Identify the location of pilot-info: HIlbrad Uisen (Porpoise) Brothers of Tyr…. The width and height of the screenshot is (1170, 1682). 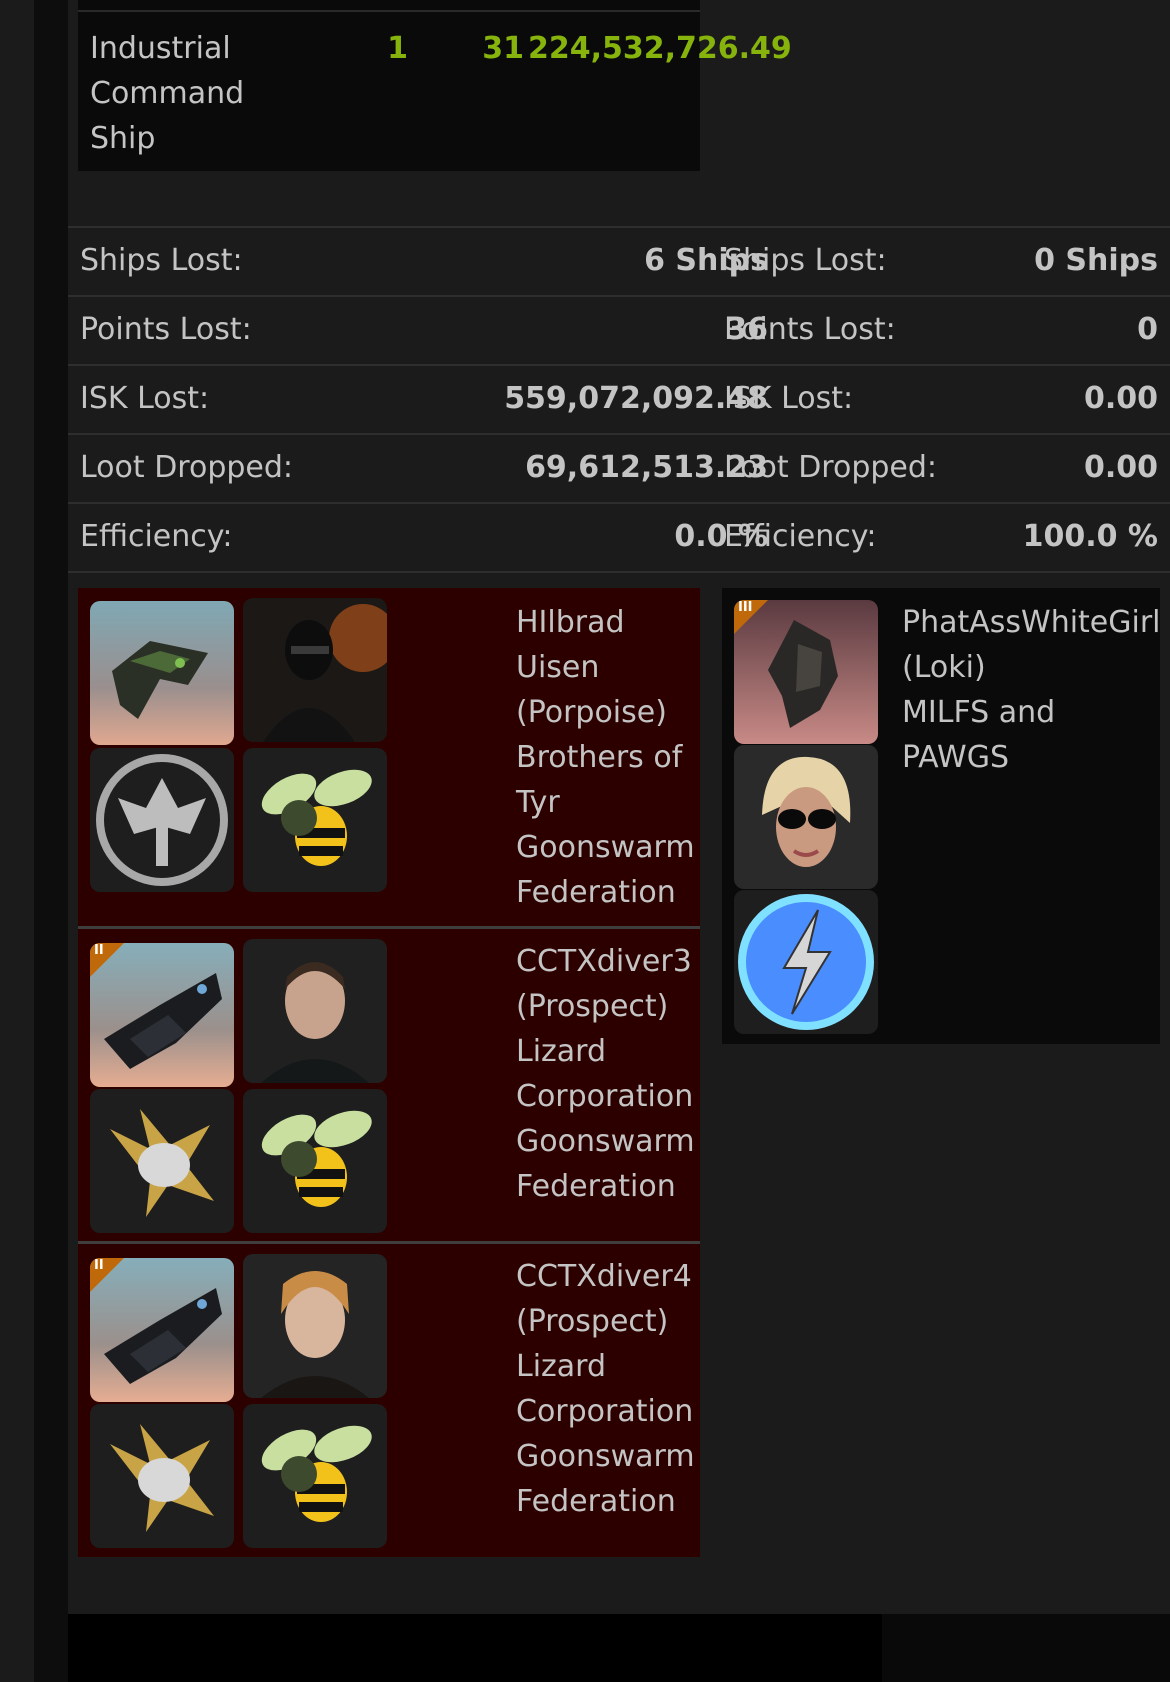
(605, 757).